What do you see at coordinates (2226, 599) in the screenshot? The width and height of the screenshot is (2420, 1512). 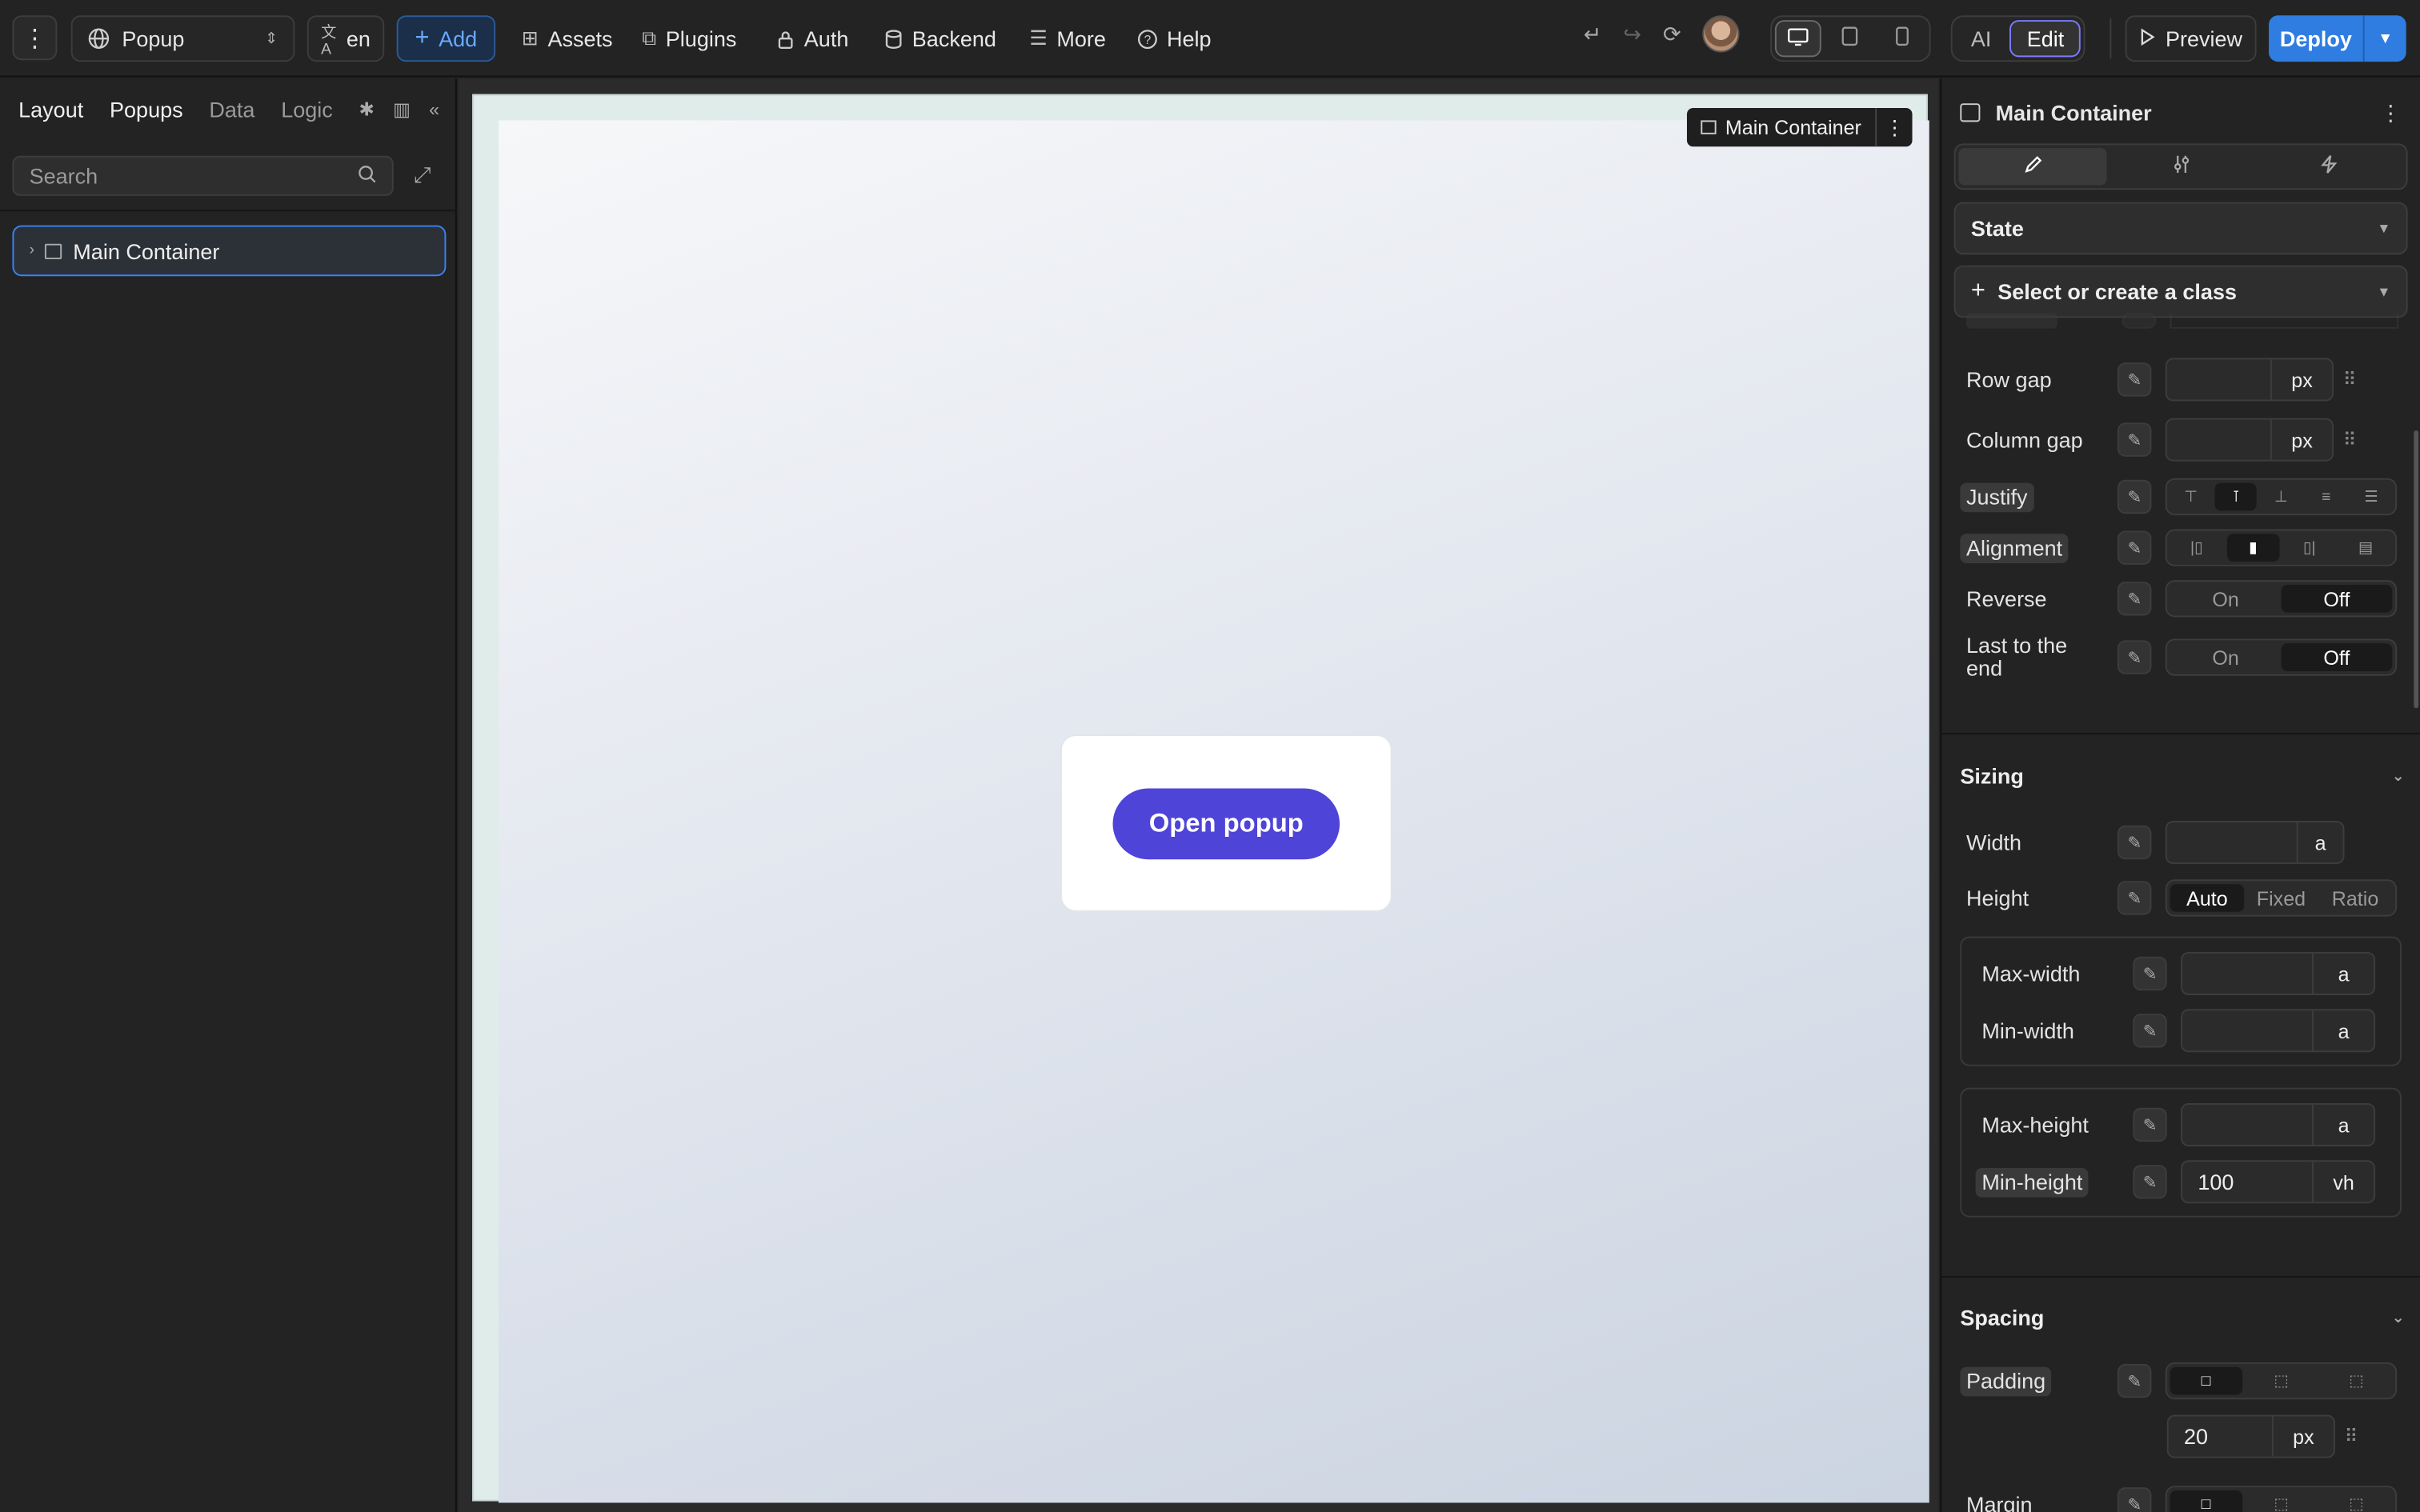 I see `reverse-on: On` at bounding box center [2226, 599].